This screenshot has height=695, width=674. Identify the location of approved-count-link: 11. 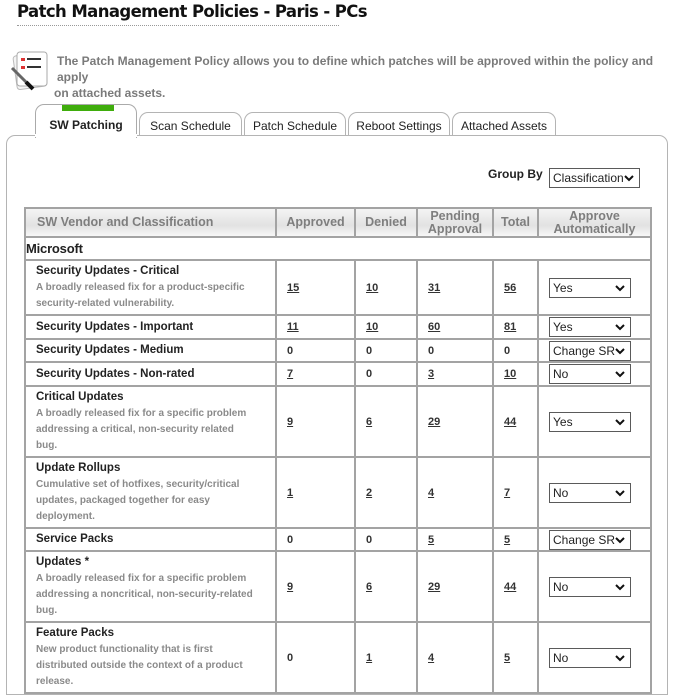
(293, 327).